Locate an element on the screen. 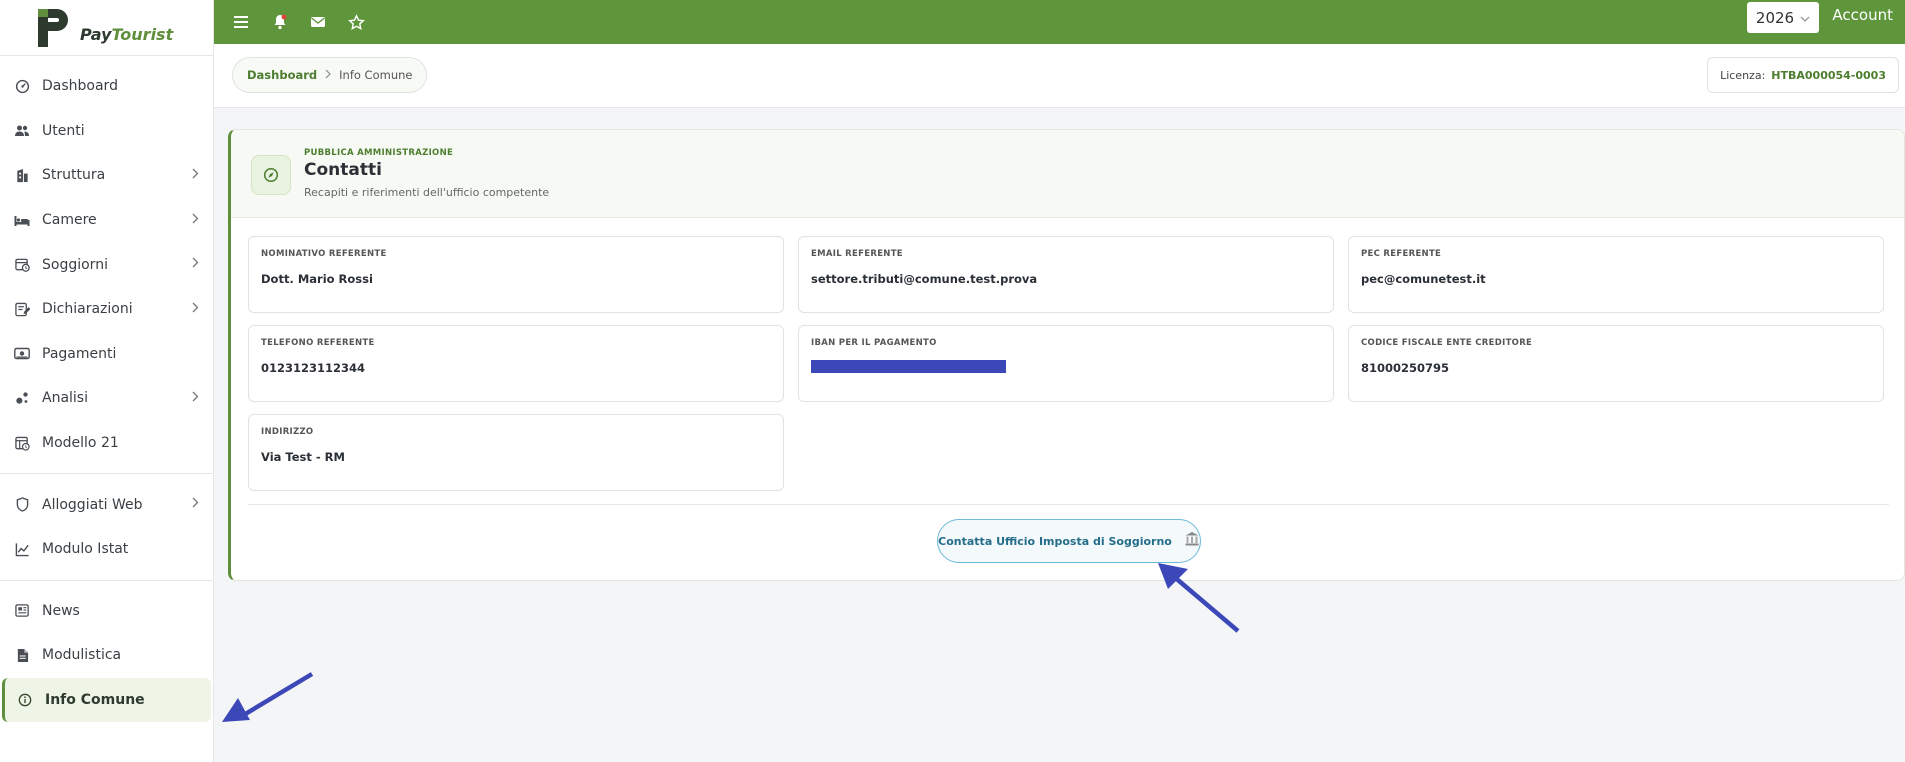 The height and width of the screenshot is (762, 1905). sidebar-item-struttura: Struttura is located at coordinates (106, 175).